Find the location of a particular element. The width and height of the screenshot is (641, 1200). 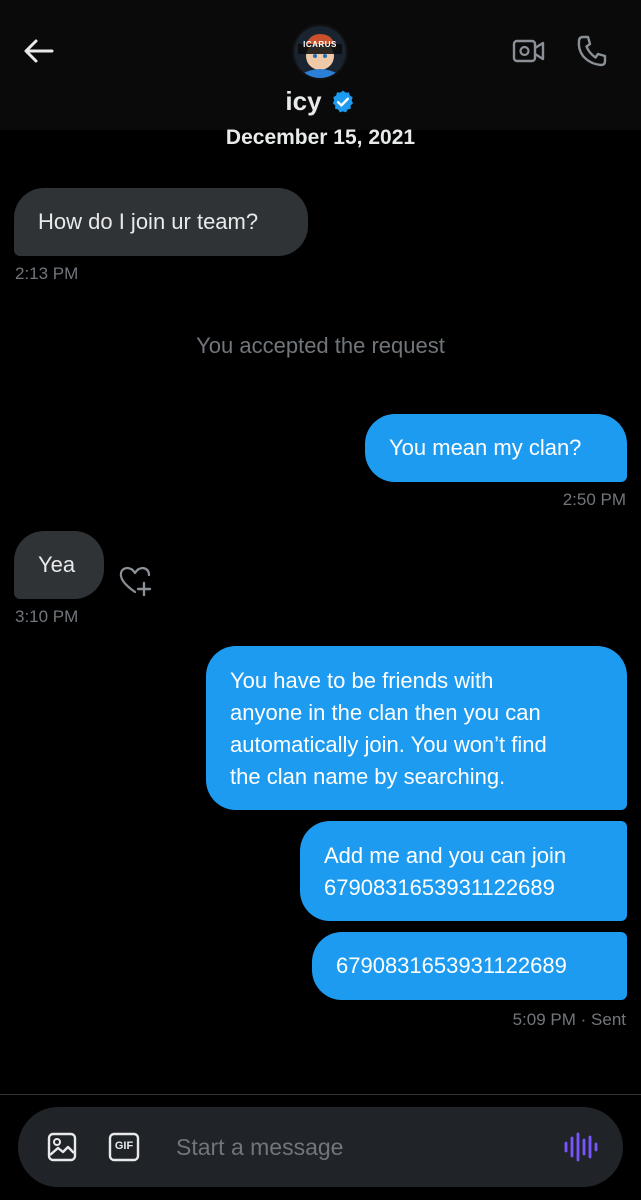

video-call-button is located at coordinates (529, 51).